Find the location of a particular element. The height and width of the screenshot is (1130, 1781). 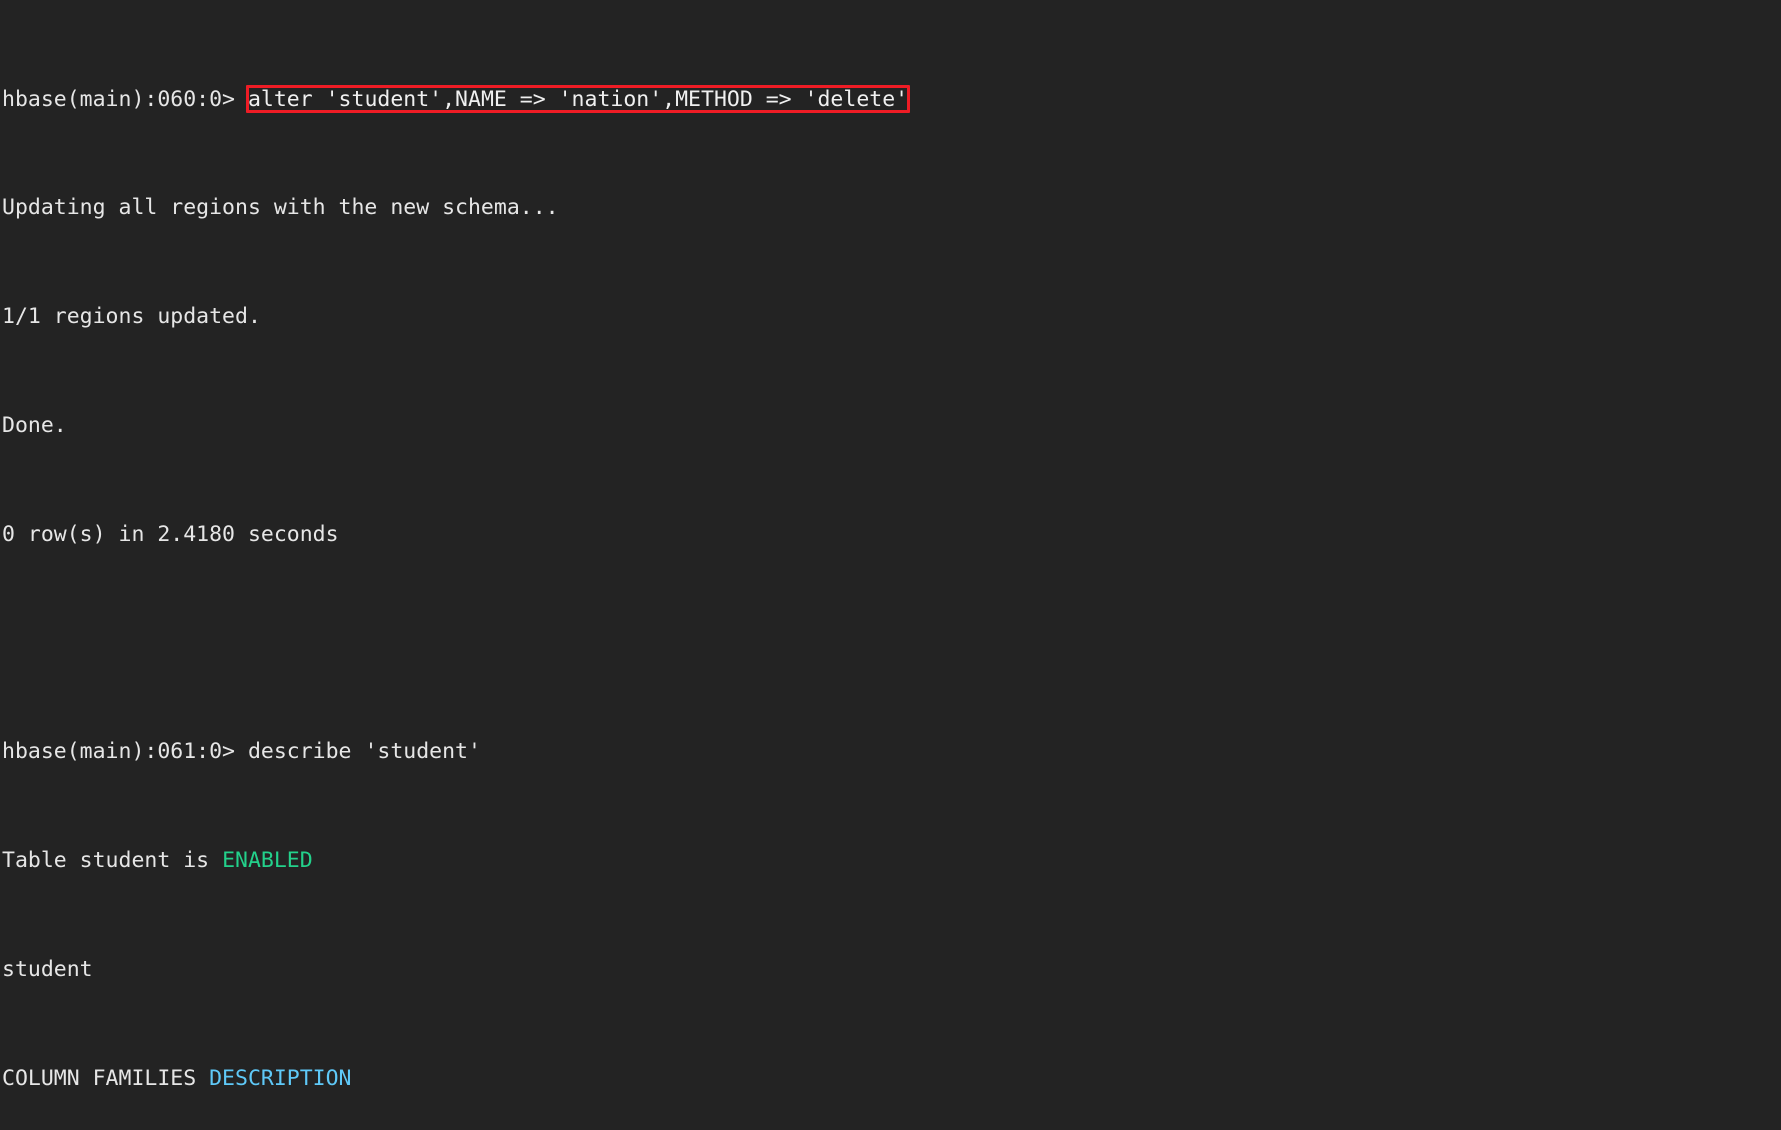

regions-updated-text: 1/1 regions updated. is located at coordinates (131, 317).